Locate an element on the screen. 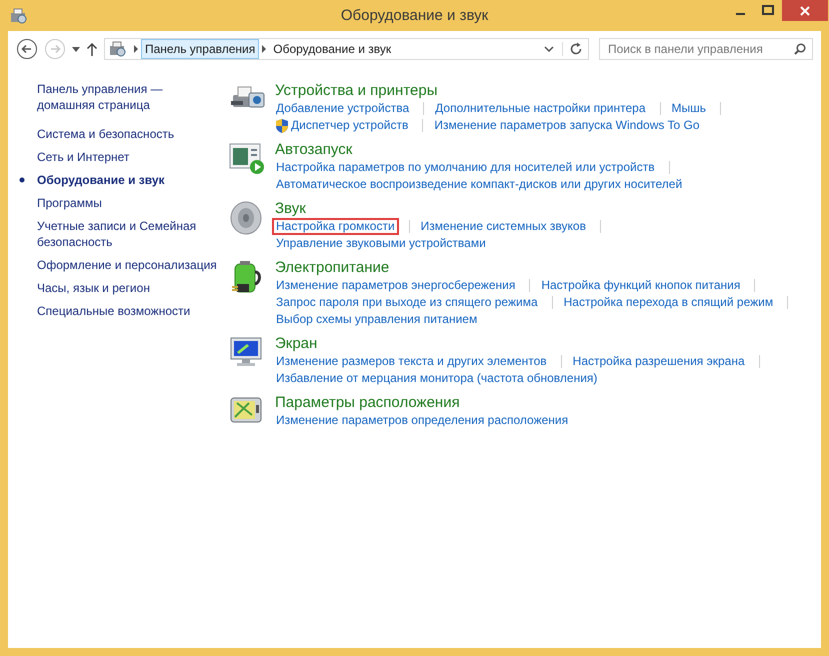  dropdown-caret-icon is located at coordinates (549, 49).